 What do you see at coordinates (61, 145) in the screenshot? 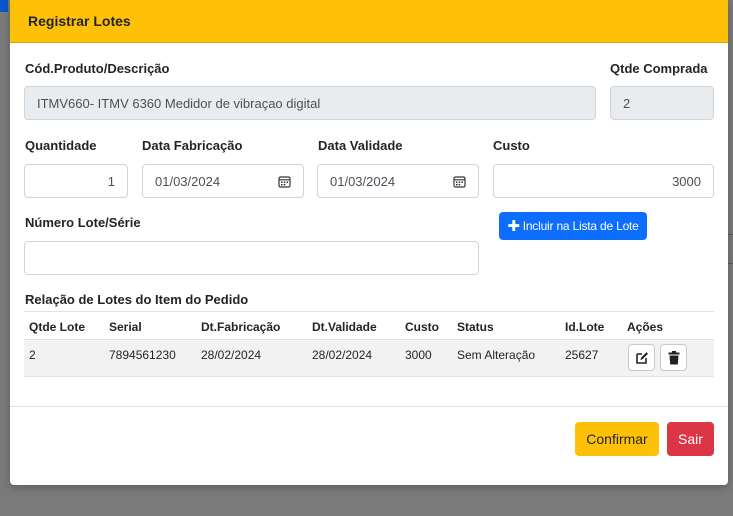
I see `quantity-label: Quantidade` at bounding box center [61, 145].